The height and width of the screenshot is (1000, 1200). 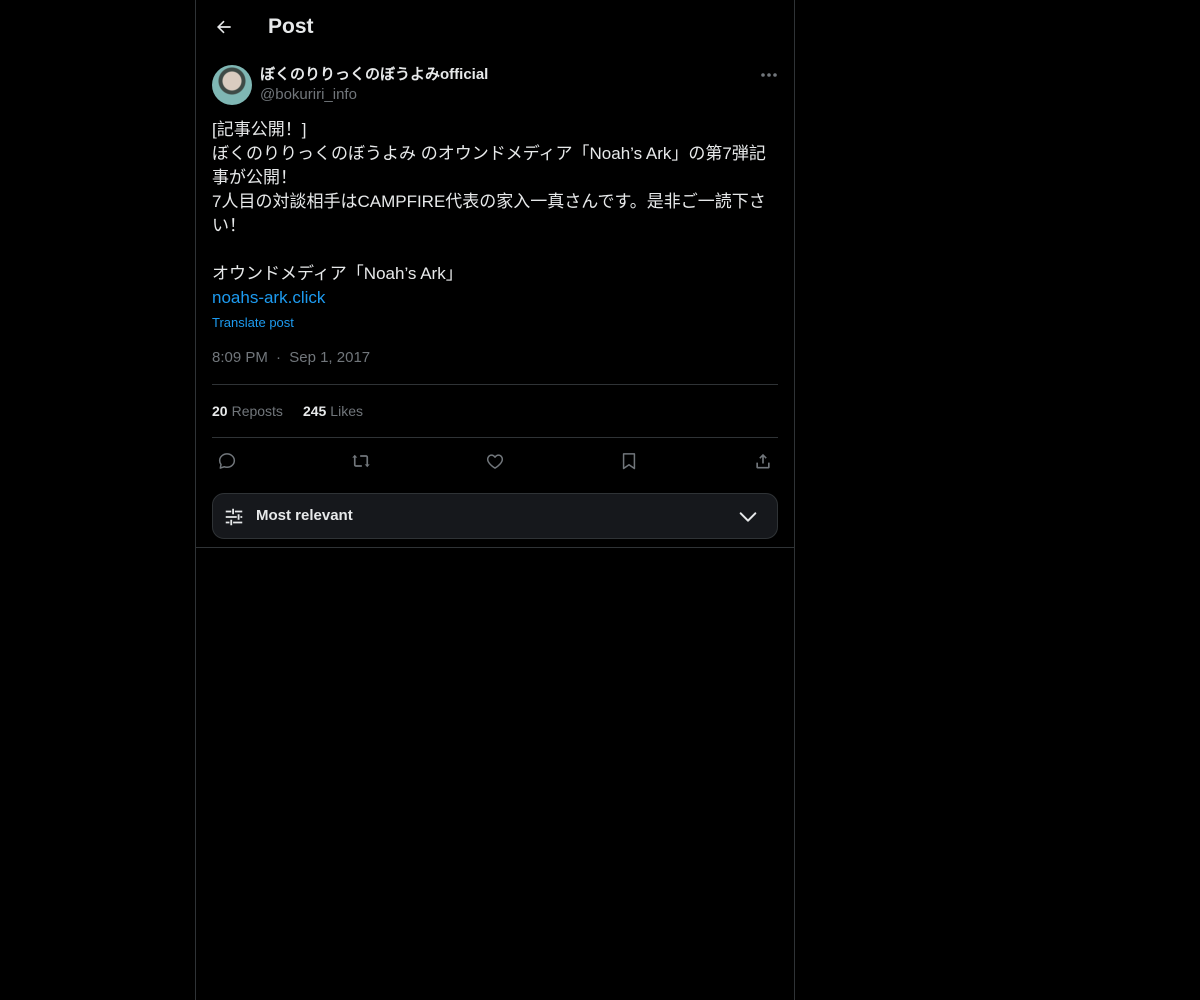 I want to click on more-options-button, so click(x=769, y=75).